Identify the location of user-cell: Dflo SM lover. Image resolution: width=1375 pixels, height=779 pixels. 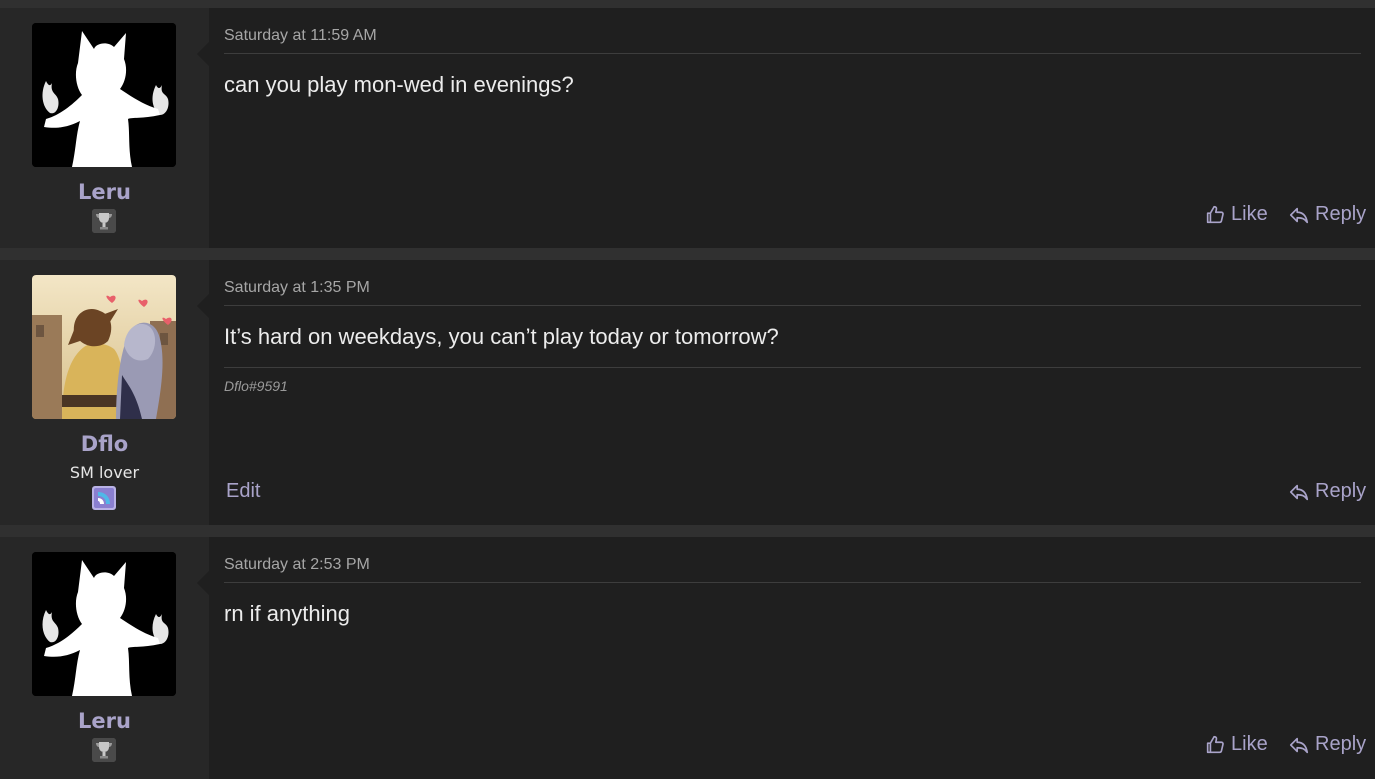
(104, 392).